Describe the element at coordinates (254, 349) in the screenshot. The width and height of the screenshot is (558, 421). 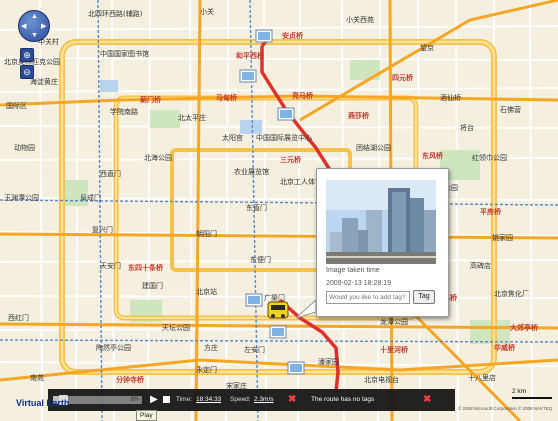
I see `map-place-label: 左安门` at that location.